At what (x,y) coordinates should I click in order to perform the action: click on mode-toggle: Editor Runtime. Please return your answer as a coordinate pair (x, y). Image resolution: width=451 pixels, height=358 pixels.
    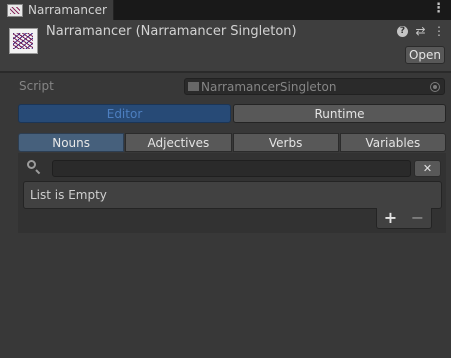
    Looking at the image, I should click on (232, 113).